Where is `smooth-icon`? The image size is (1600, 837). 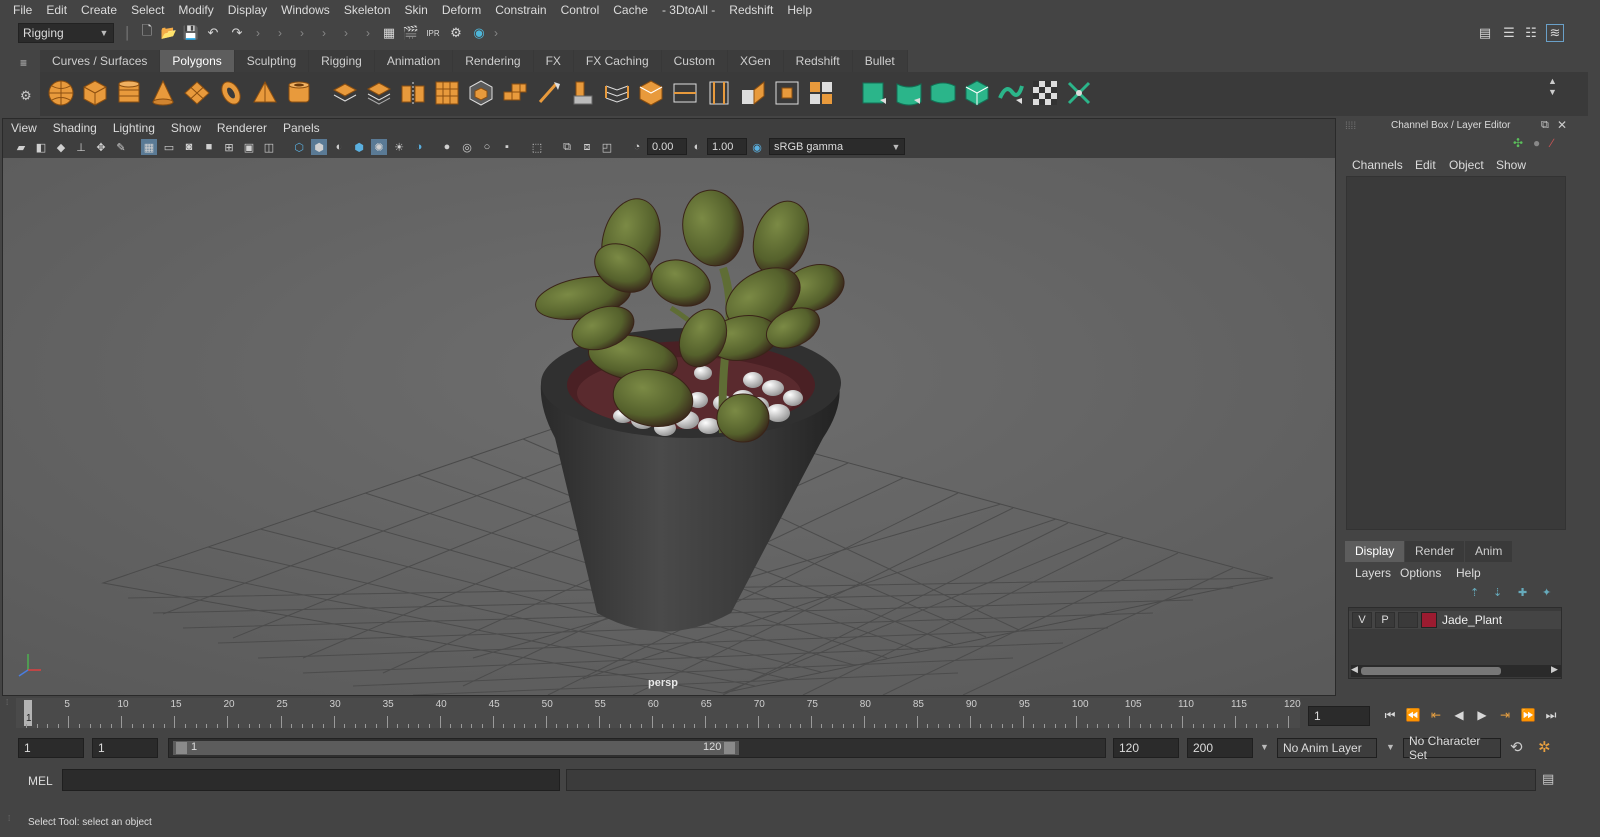 smooth-icon is located at coordinates (447, 93).